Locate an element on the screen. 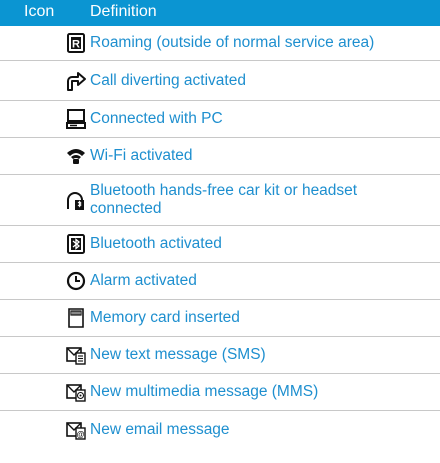 This screenshot has width=440, height=463. table-row: New multimedia message (MMS) is located at coordinates (220, 392).